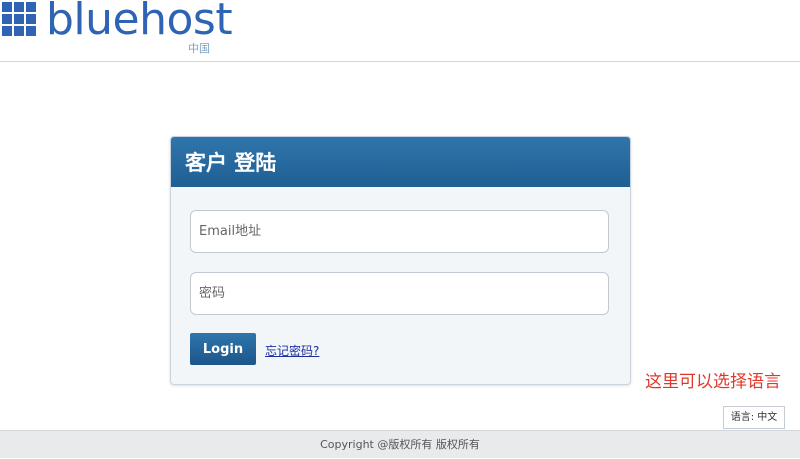  What do you see at coordinates (139, 22) in the screenshot?
I see `logo-text: bluehost` at bounding box center [139, 22].